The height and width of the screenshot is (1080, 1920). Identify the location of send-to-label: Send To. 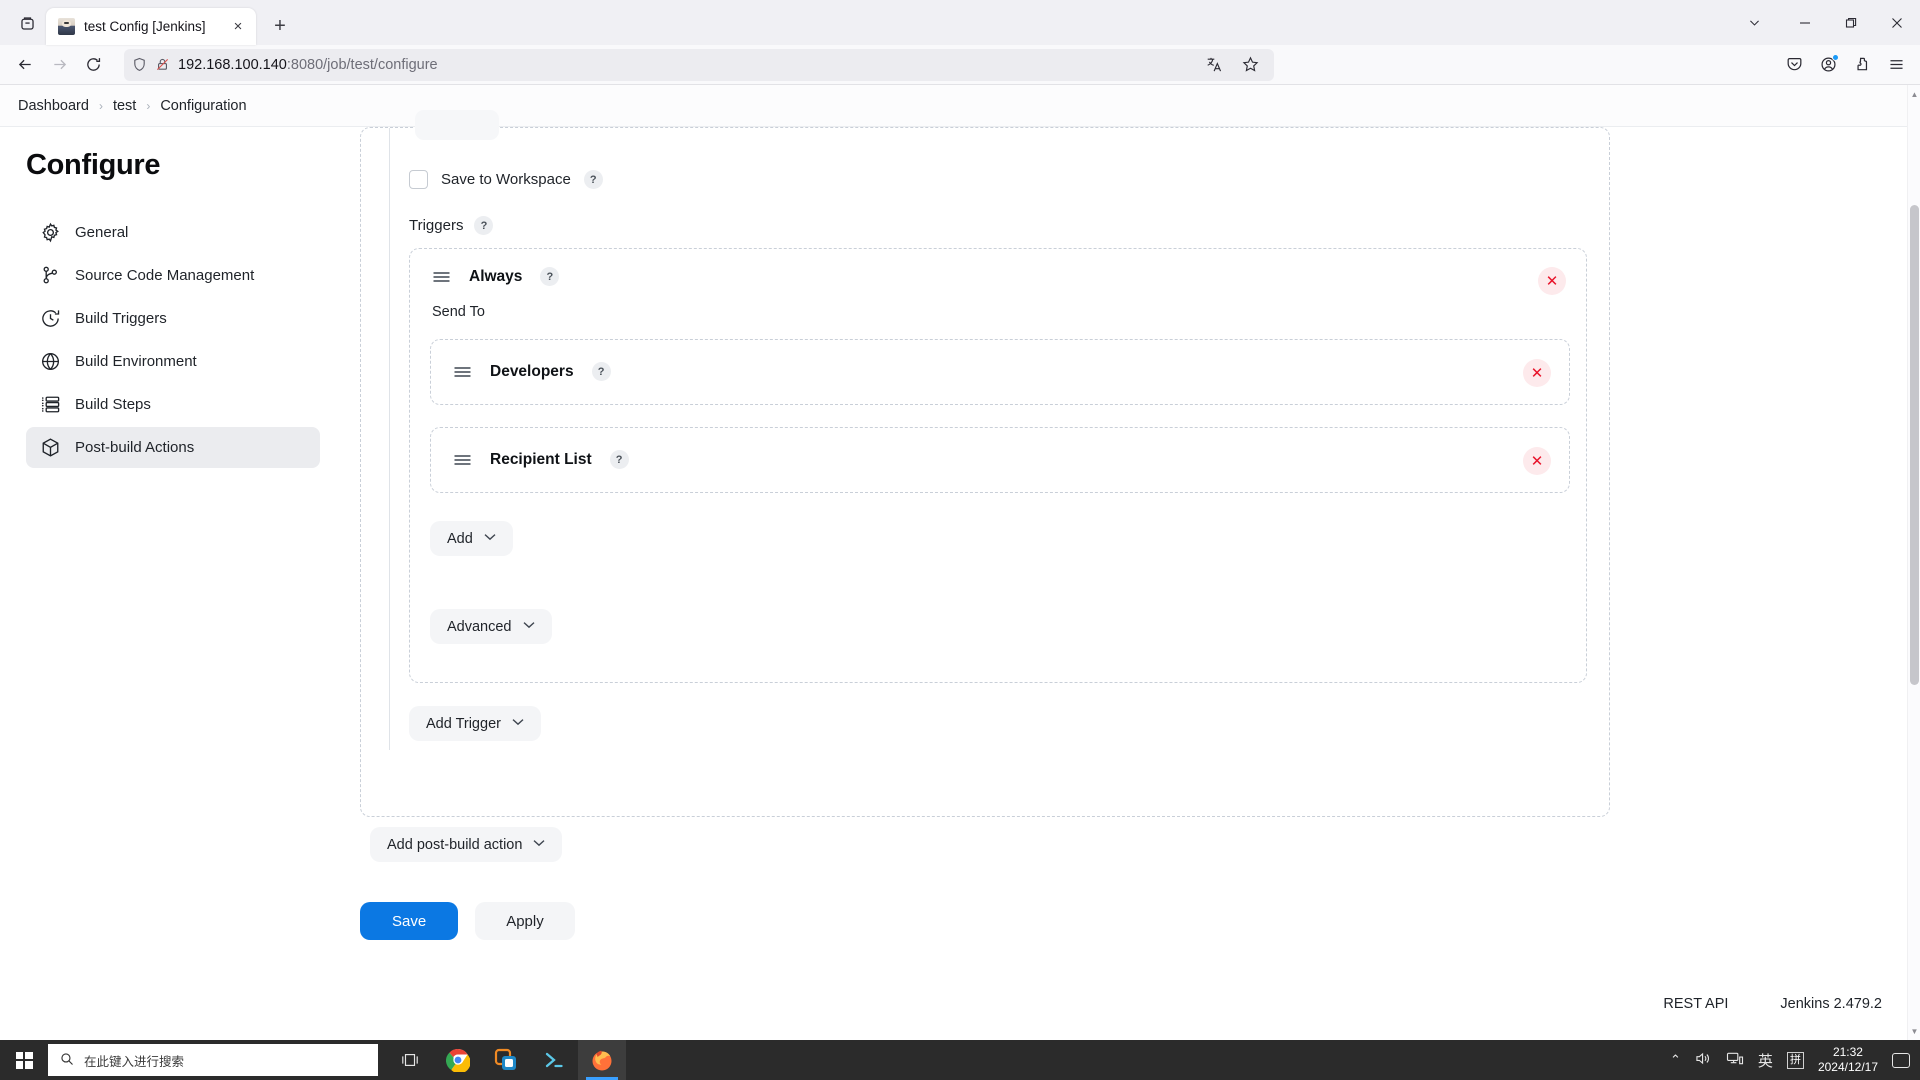
(458, 312).